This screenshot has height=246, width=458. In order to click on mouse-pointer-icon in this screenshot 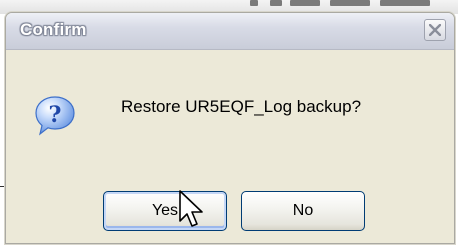, I will do `click(191, 208)`.